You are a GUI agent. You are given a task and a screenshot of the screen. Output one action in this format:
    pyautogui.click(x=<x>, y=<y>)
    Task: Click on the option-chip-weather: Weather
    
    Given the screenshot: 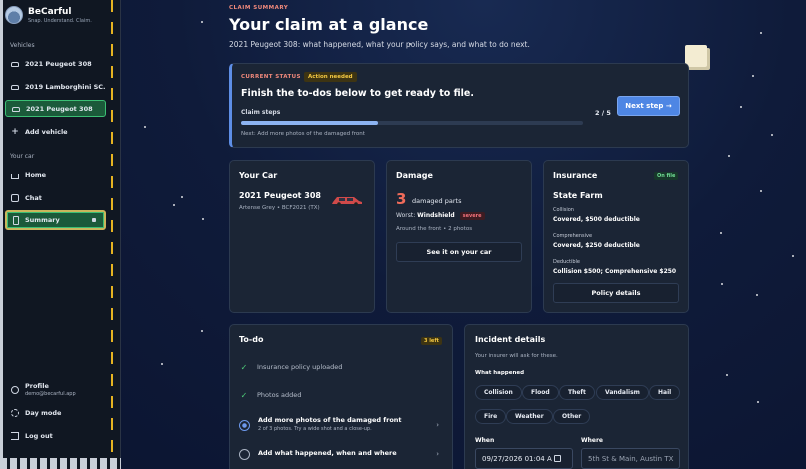 What is the action you would take?
    pyautogui.click(x=529, y=416)
    